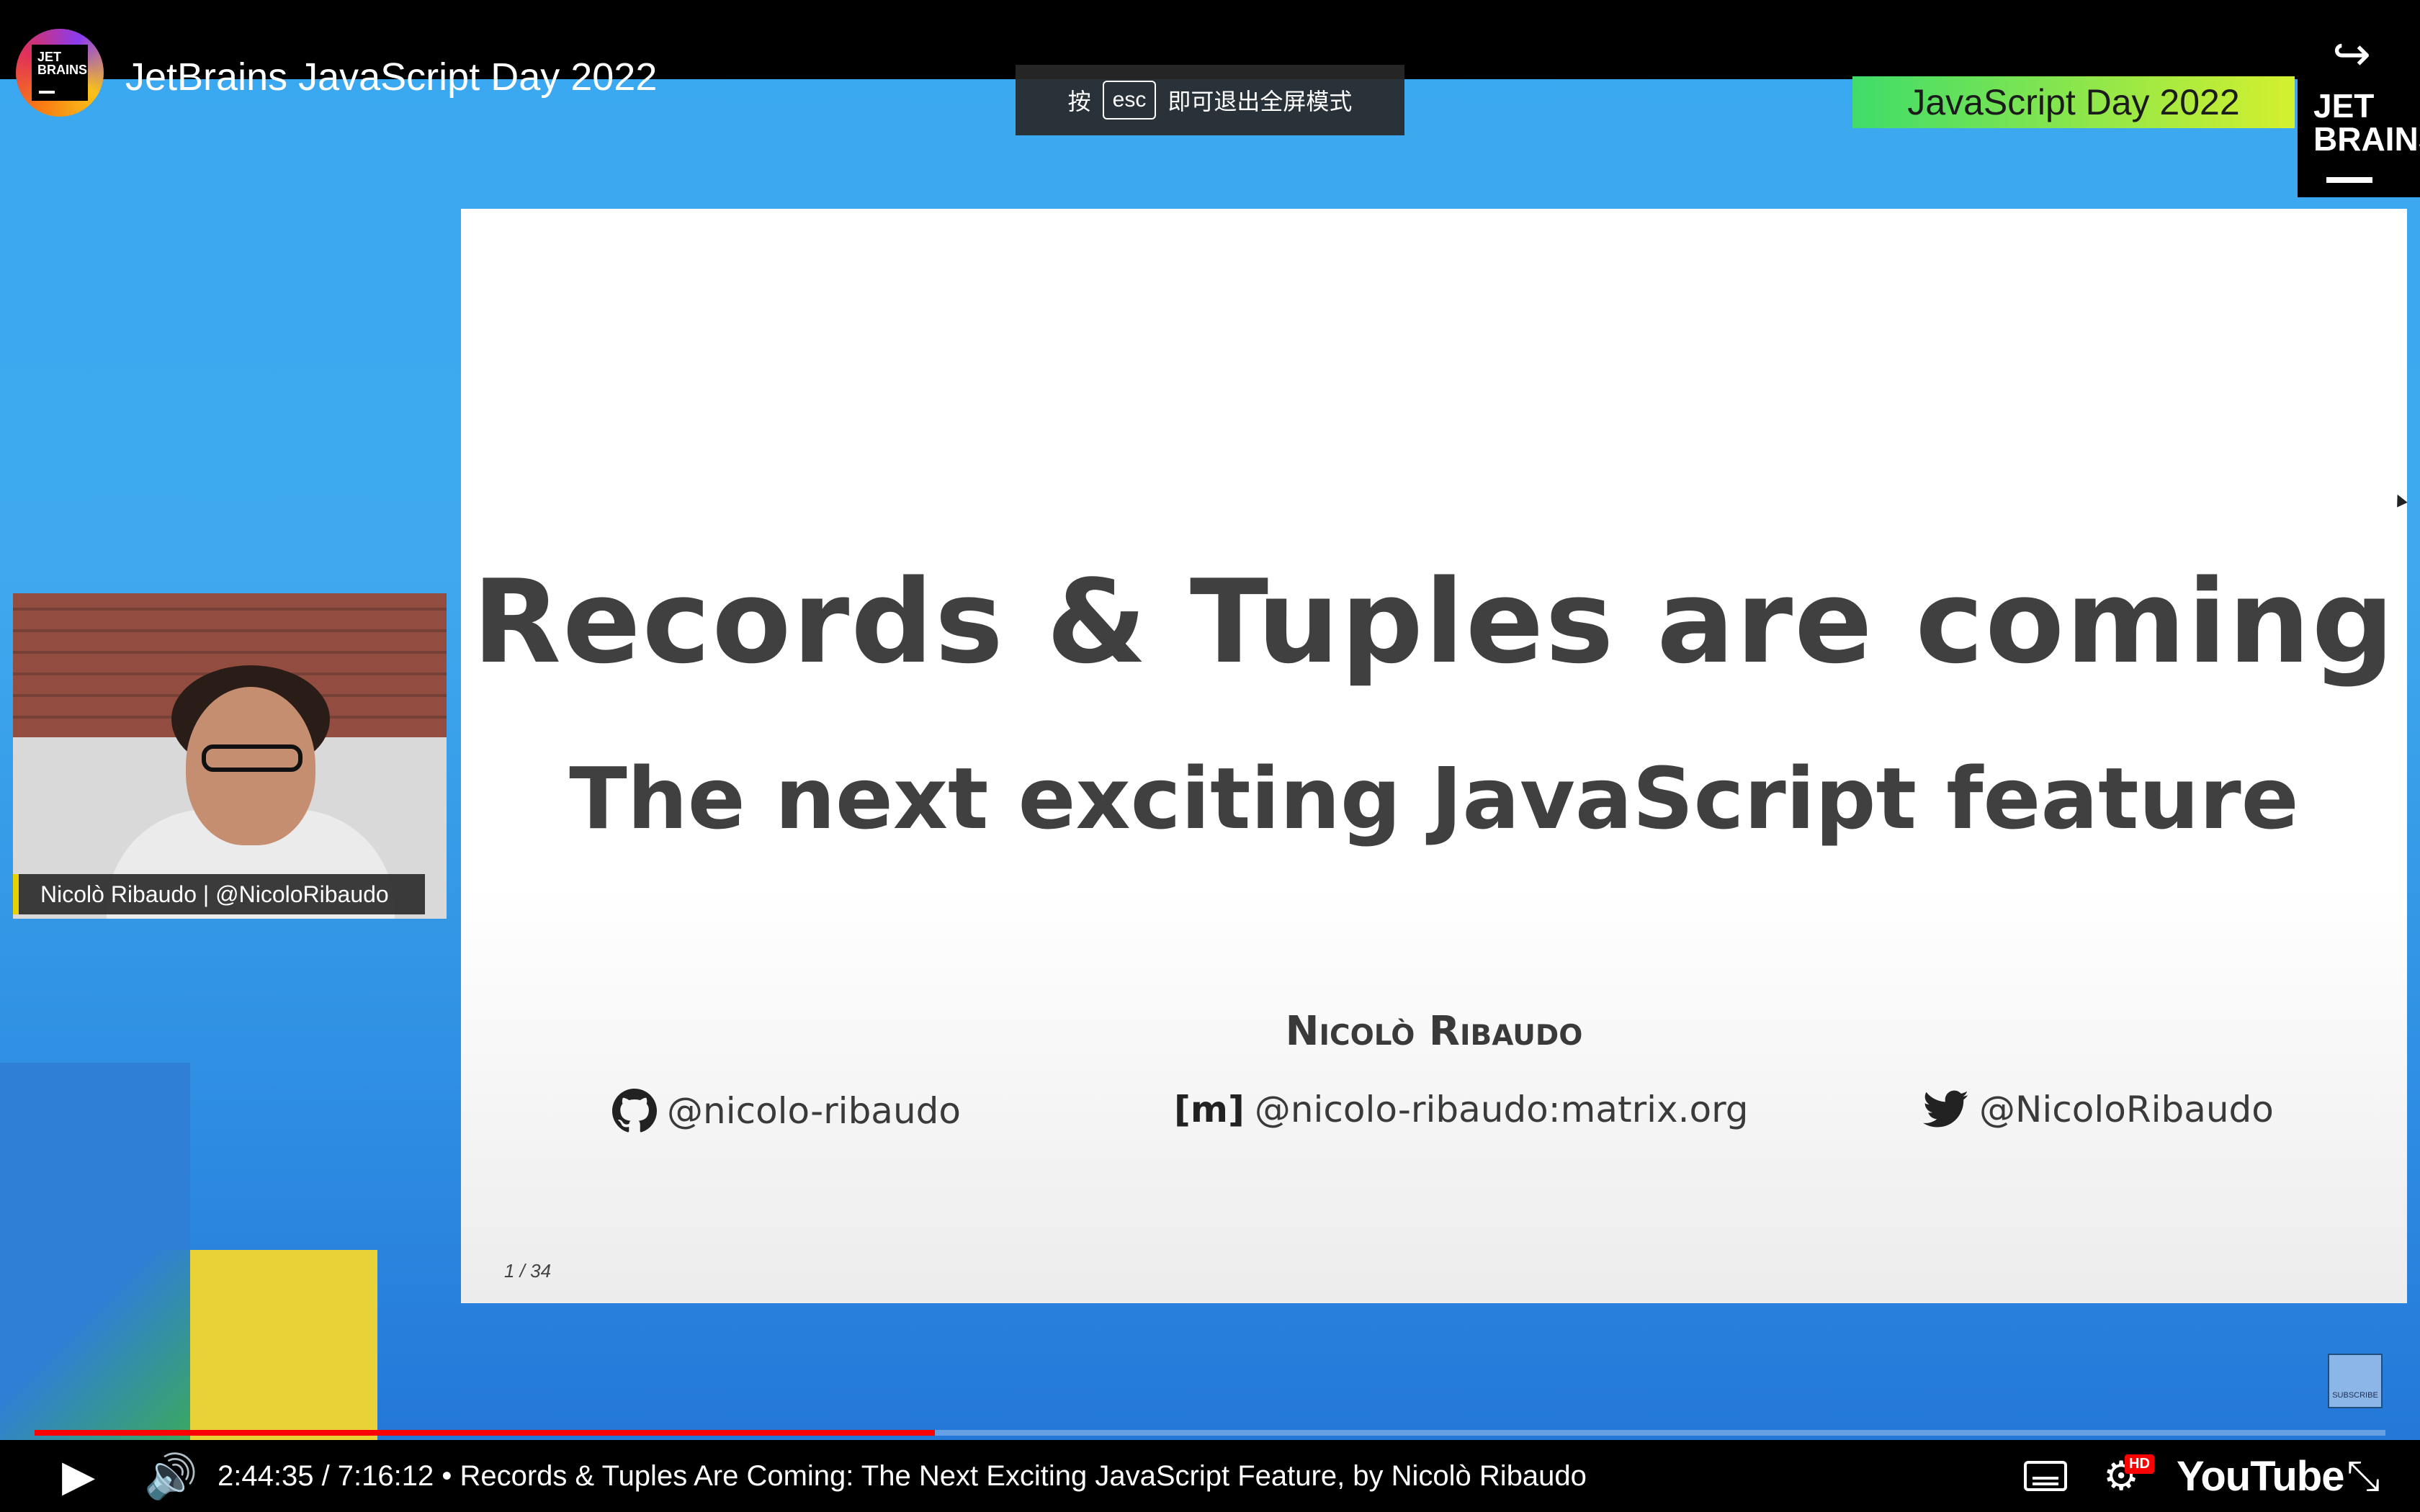 This screenshot has width=2420, height=1512. What do you see at coordinates (2355, 1381) in the screenshot?
I see `subscribe-watermark: SUBSCRIBE` at bounding box center [2355, 1381].